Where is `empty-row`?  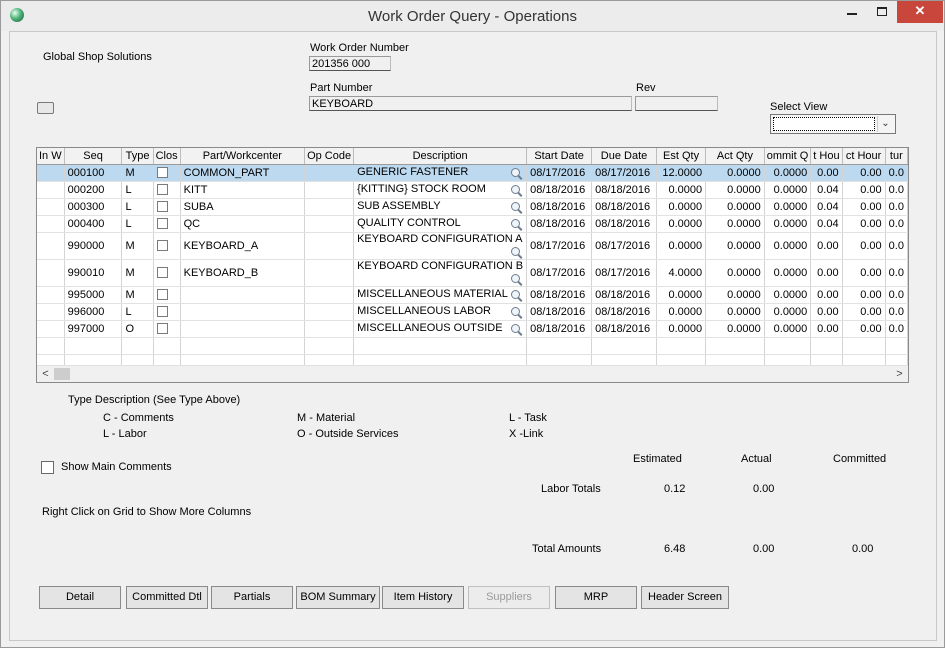
empty-row is located at coordinates (472, 346).